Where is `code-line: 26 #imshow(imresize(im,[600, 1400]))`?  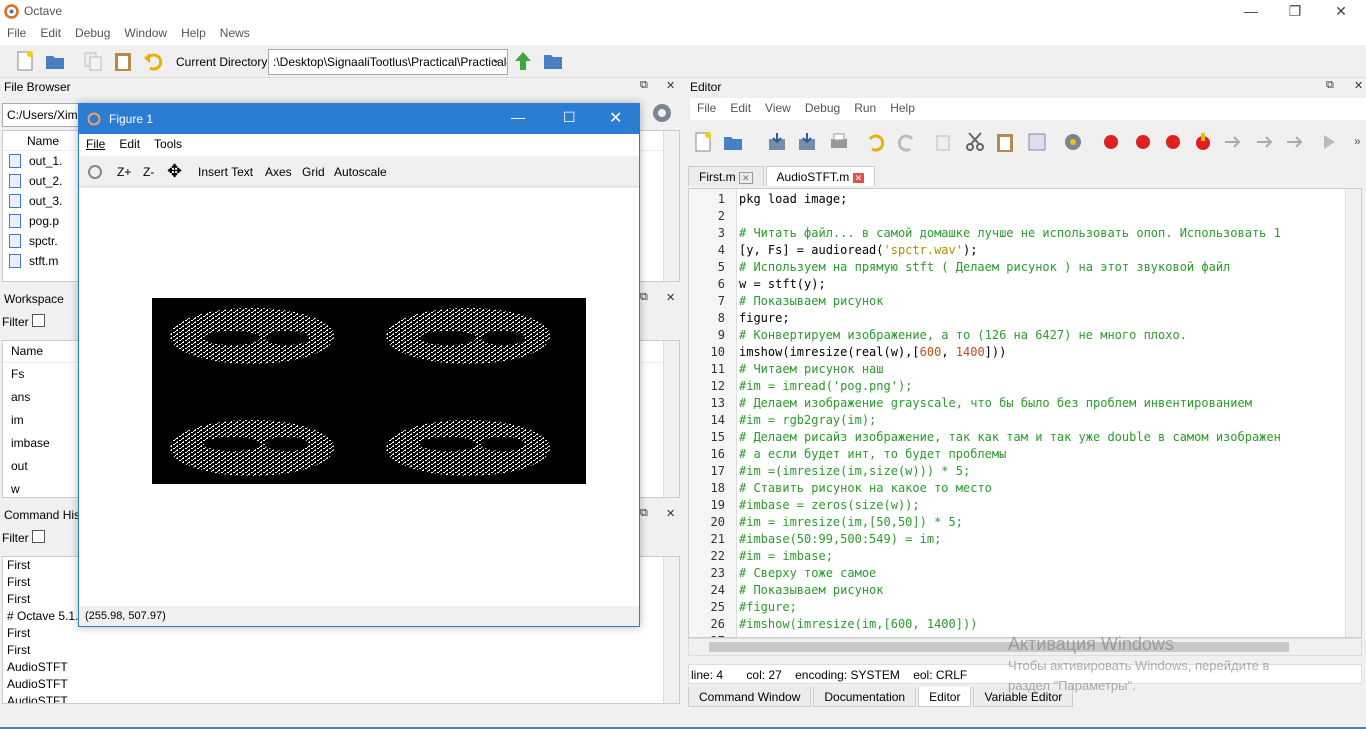
code-line: 26 #imshow(imresize(im,[600, 1400])) is located at coordinates (985, 624).